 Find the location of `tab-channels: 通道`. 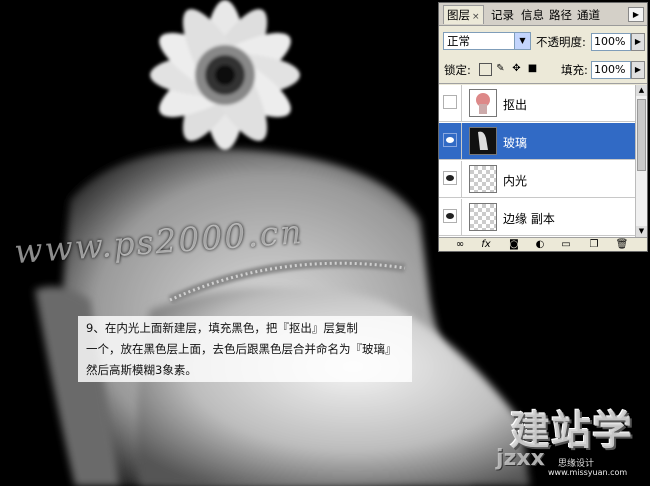

tab-channels: 通道 is located at coordinates (588, 15).